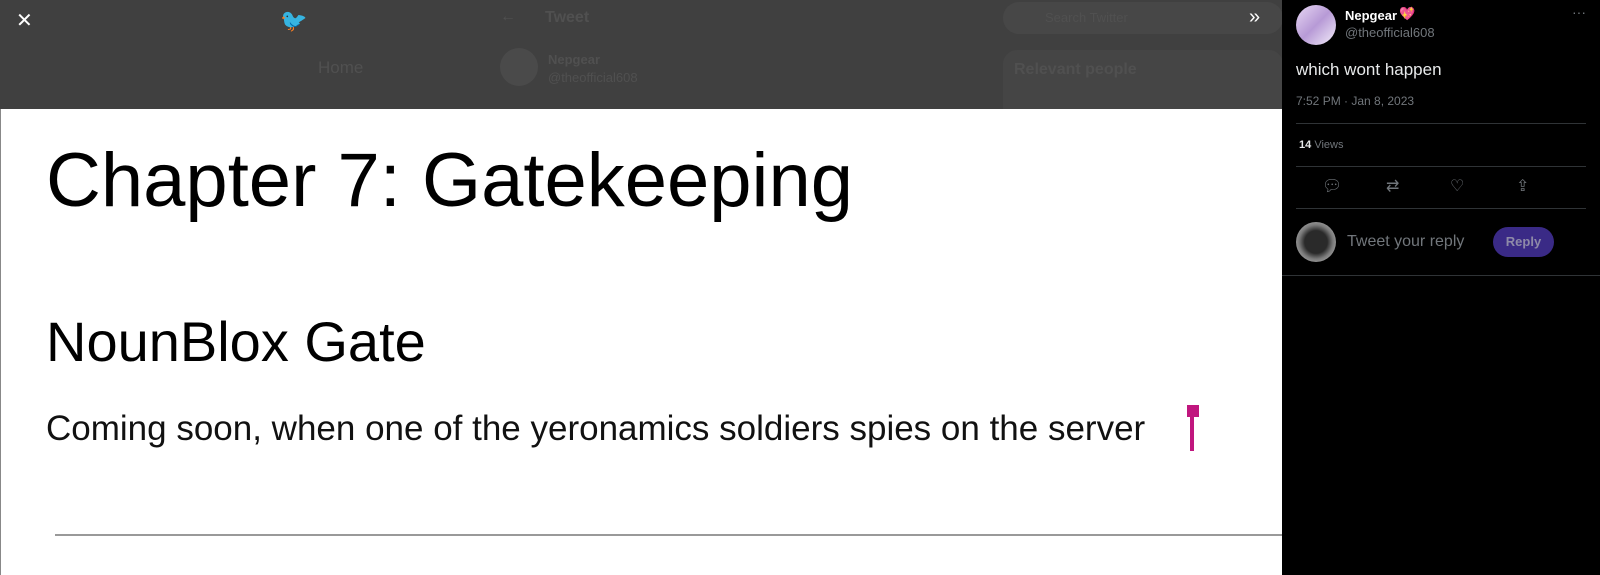  Describe the element at coordinates (1523, 242) in the screenshot. I see `reply-button: Reply` at that location.